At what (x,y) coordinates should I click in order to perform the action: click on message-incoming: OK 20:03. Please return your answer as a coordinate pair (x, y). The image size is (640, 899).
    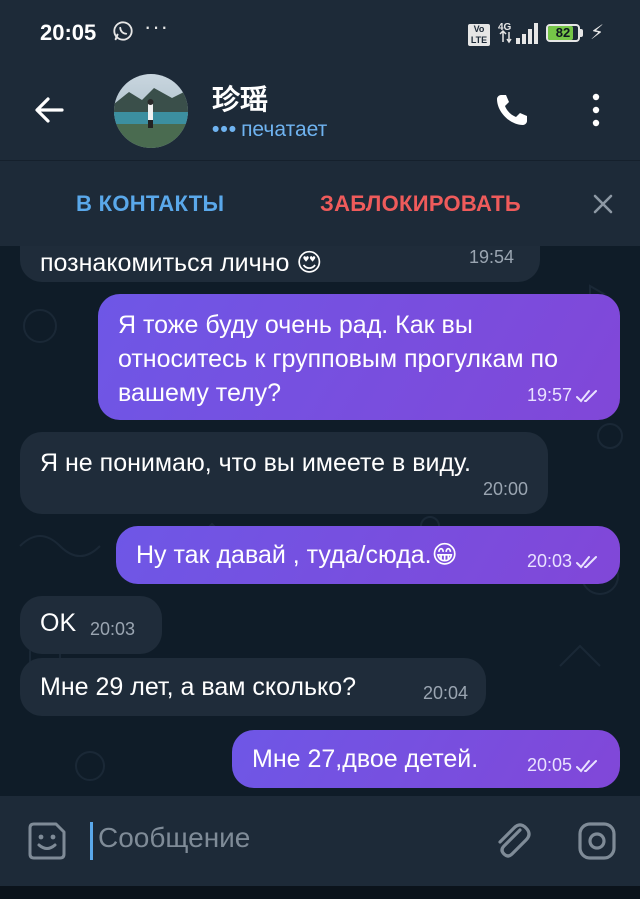
    Looking at the image, I should click on (91, 625).